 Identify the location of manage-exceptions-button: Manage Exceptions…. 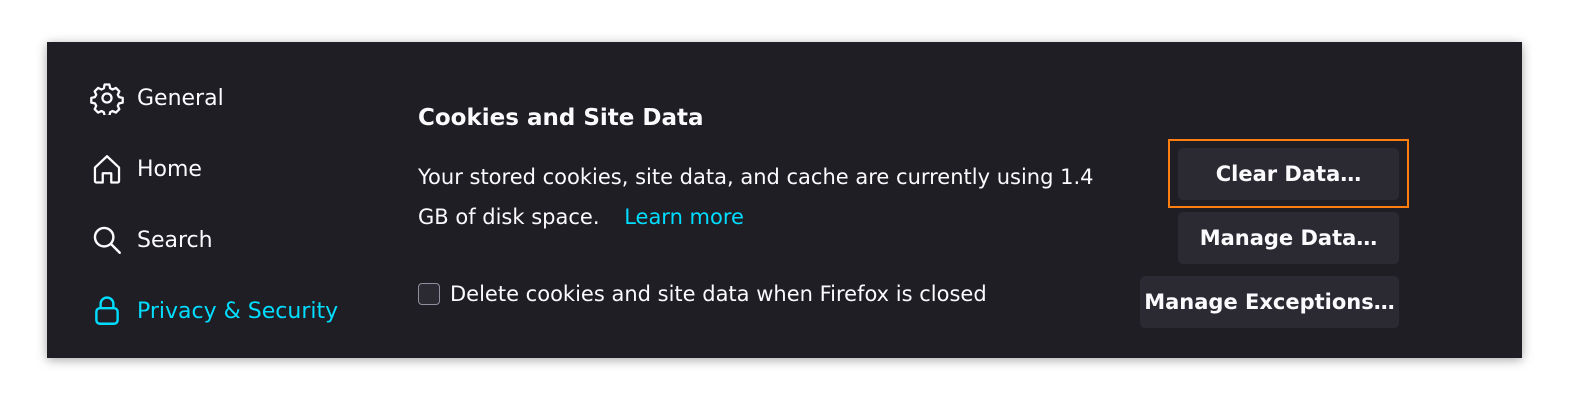
(1269, 302).